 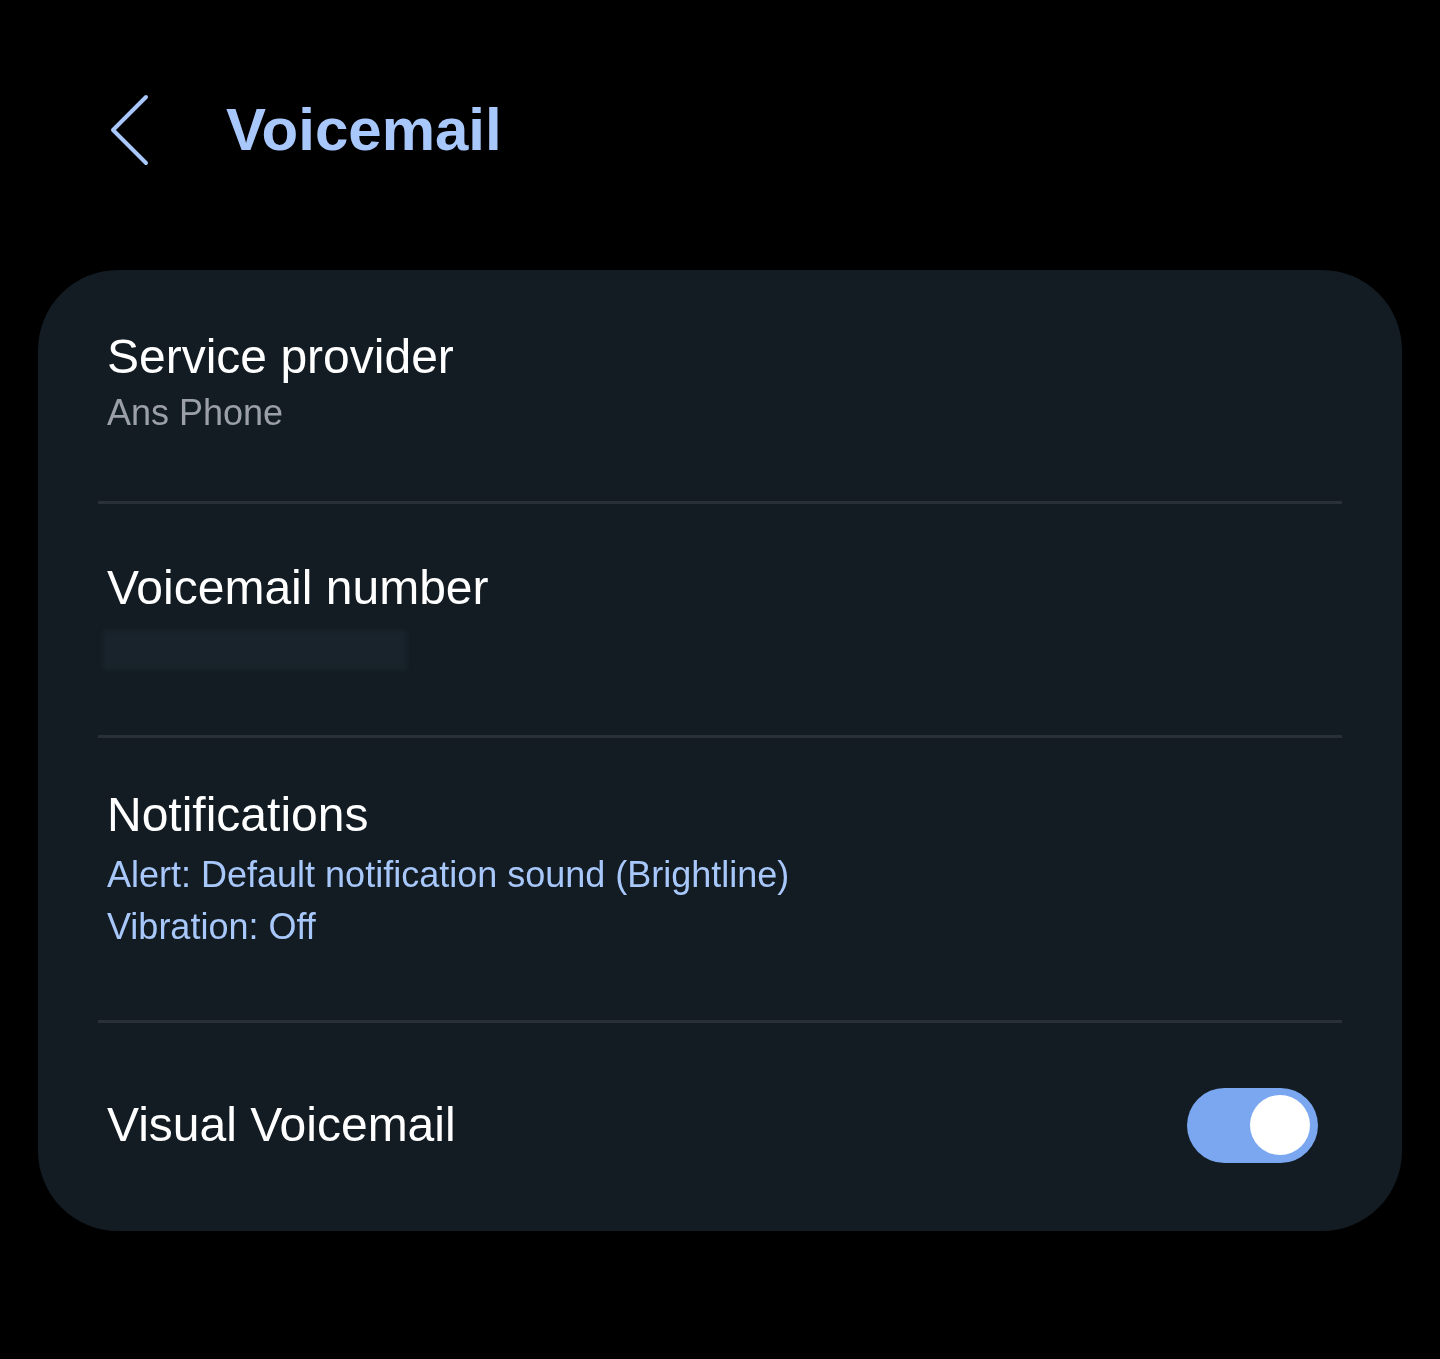 What do you see at coordinates (298, 587) in the screenshot?
I see `setting-title: Voicemail number` at bounding box center [298, 587].